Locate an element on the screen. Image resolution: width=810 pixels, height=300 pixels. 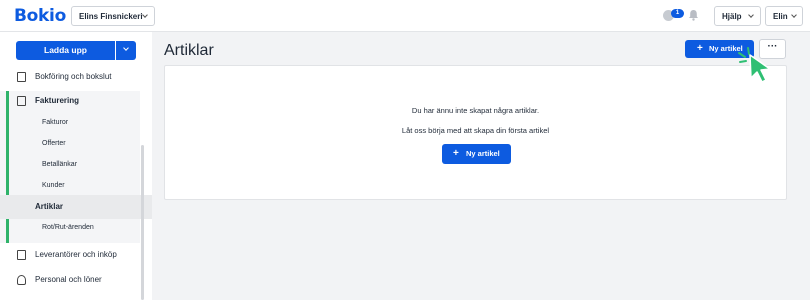
sidebar-item-label: Fakturering is located at coordinates (57, 100).